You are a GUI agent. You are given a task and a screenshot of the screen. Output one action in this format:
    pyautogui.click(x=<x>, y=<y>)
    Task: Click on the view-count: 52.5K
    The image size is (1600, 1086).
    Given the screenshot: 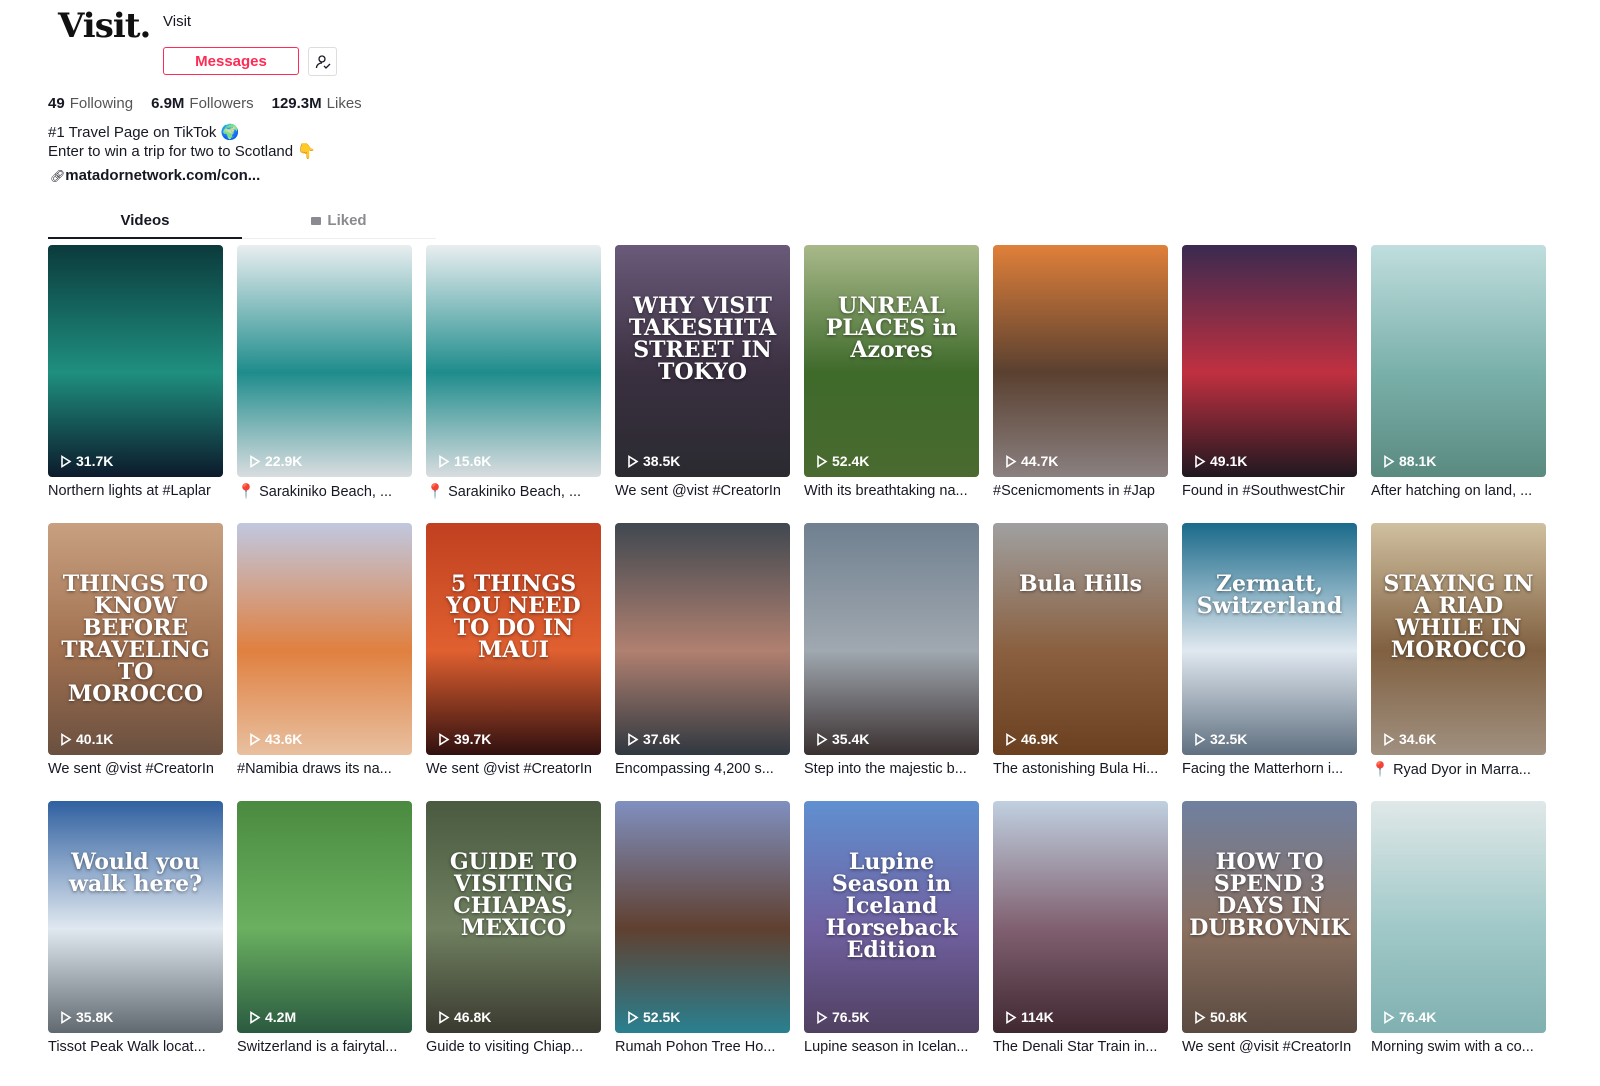 What is the action you would take?
    pyautogui.click(x=653, y=1017)
    